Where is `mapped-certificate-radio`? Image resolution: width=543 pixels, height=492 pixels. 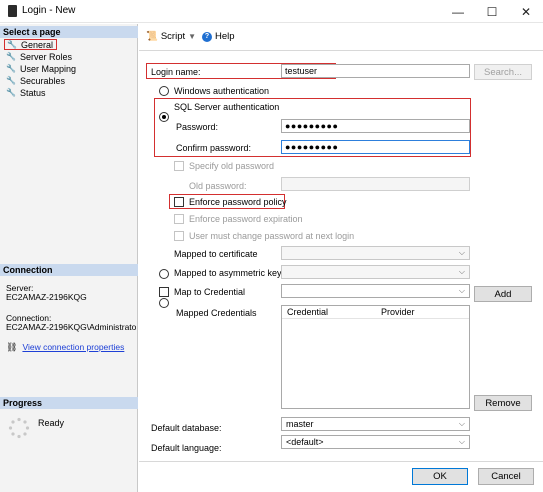
mapped-certificate-radio is located at coordinates (164, 274).